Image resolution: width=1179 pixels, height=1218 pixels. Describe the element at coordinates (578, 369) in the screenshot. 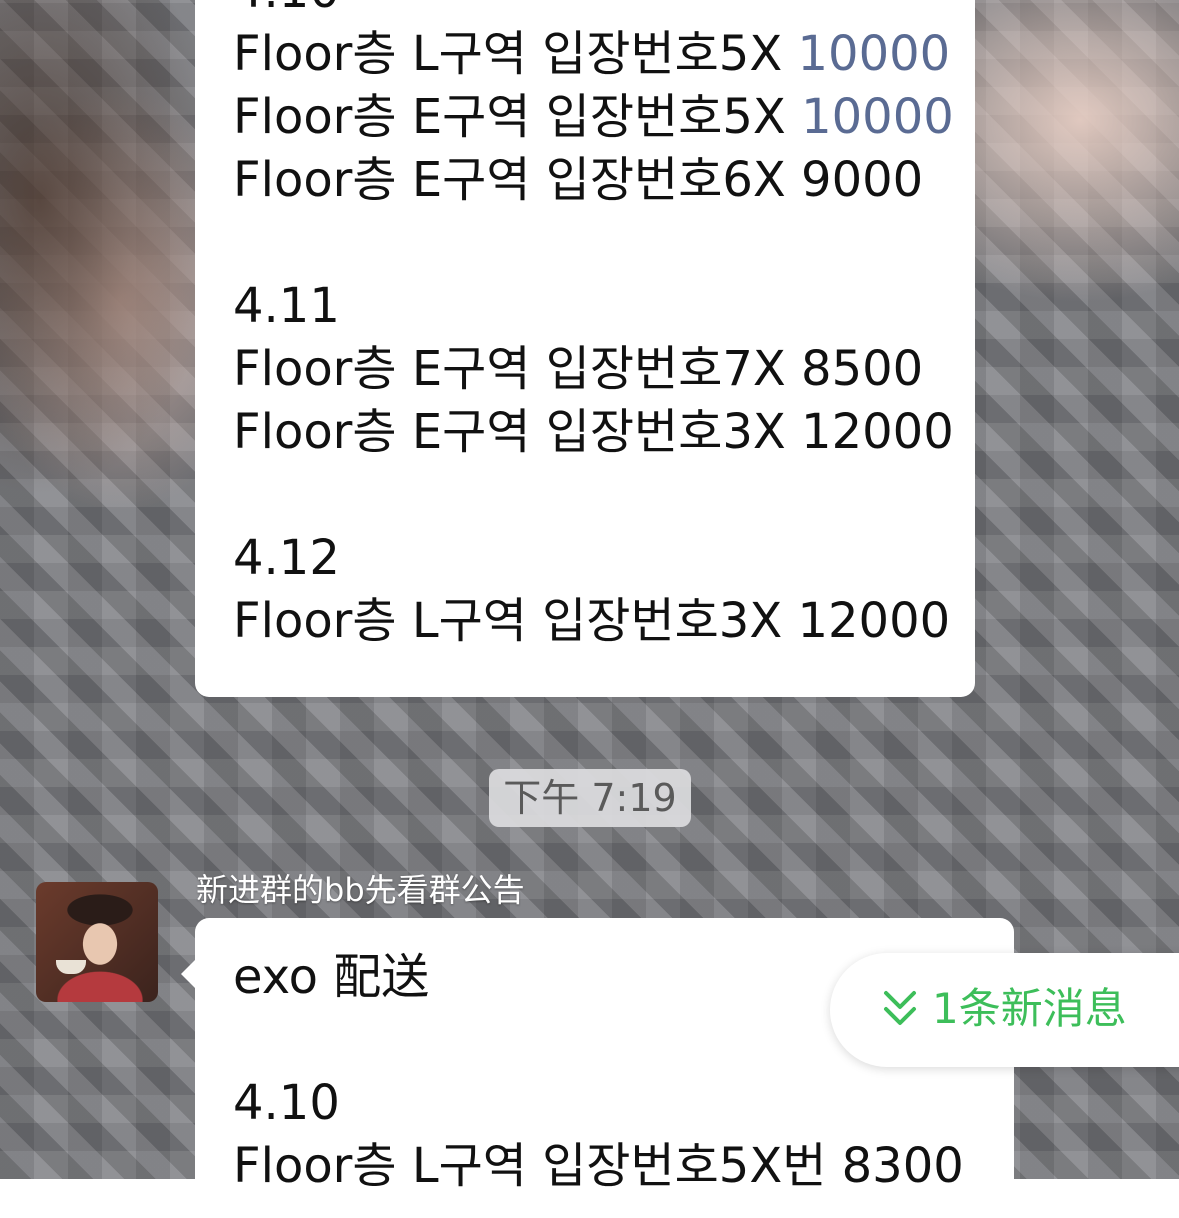

I see `message-line: Floor층 E구역 입장번호7X 8500` at that location.